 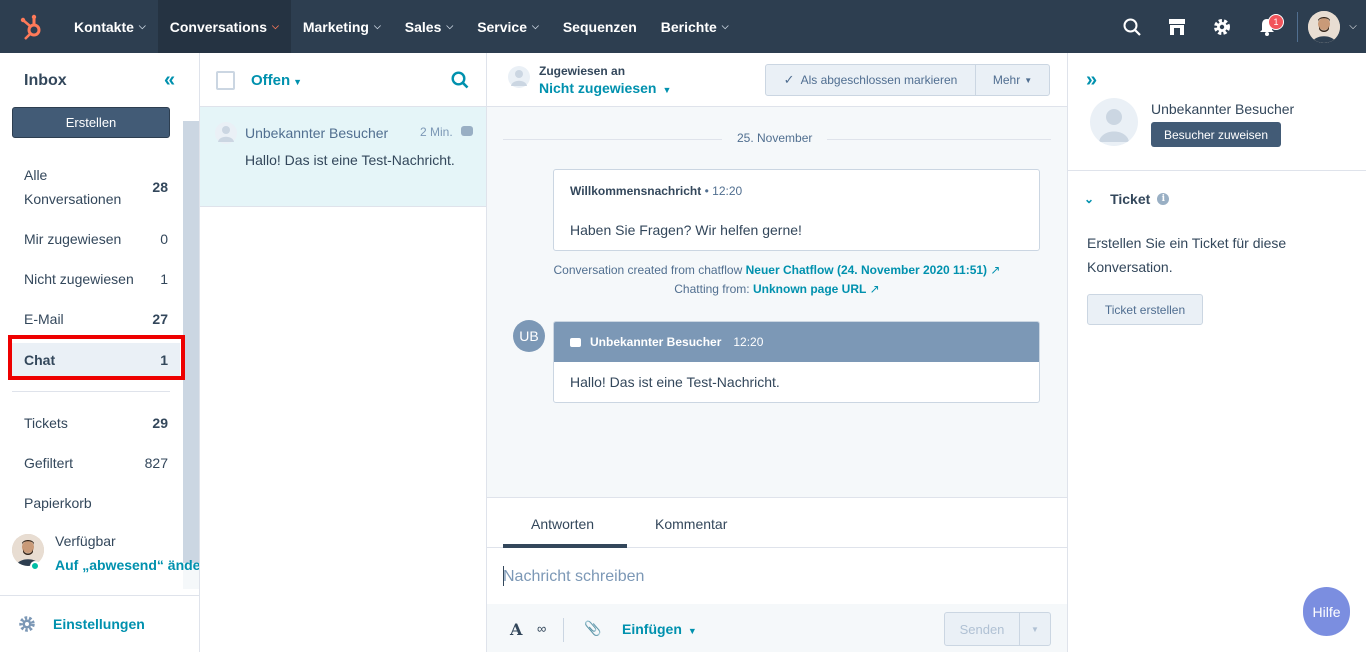 What do you see at coordinates (503, 576) in the screenshot?
I see `text-cursor` at bounding box center [503, 576].